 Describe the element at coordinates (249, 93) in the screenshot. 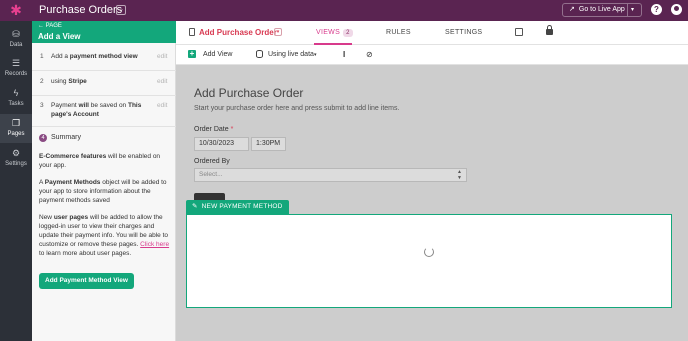

I see `form-title: Add Purchase Order` at that location.